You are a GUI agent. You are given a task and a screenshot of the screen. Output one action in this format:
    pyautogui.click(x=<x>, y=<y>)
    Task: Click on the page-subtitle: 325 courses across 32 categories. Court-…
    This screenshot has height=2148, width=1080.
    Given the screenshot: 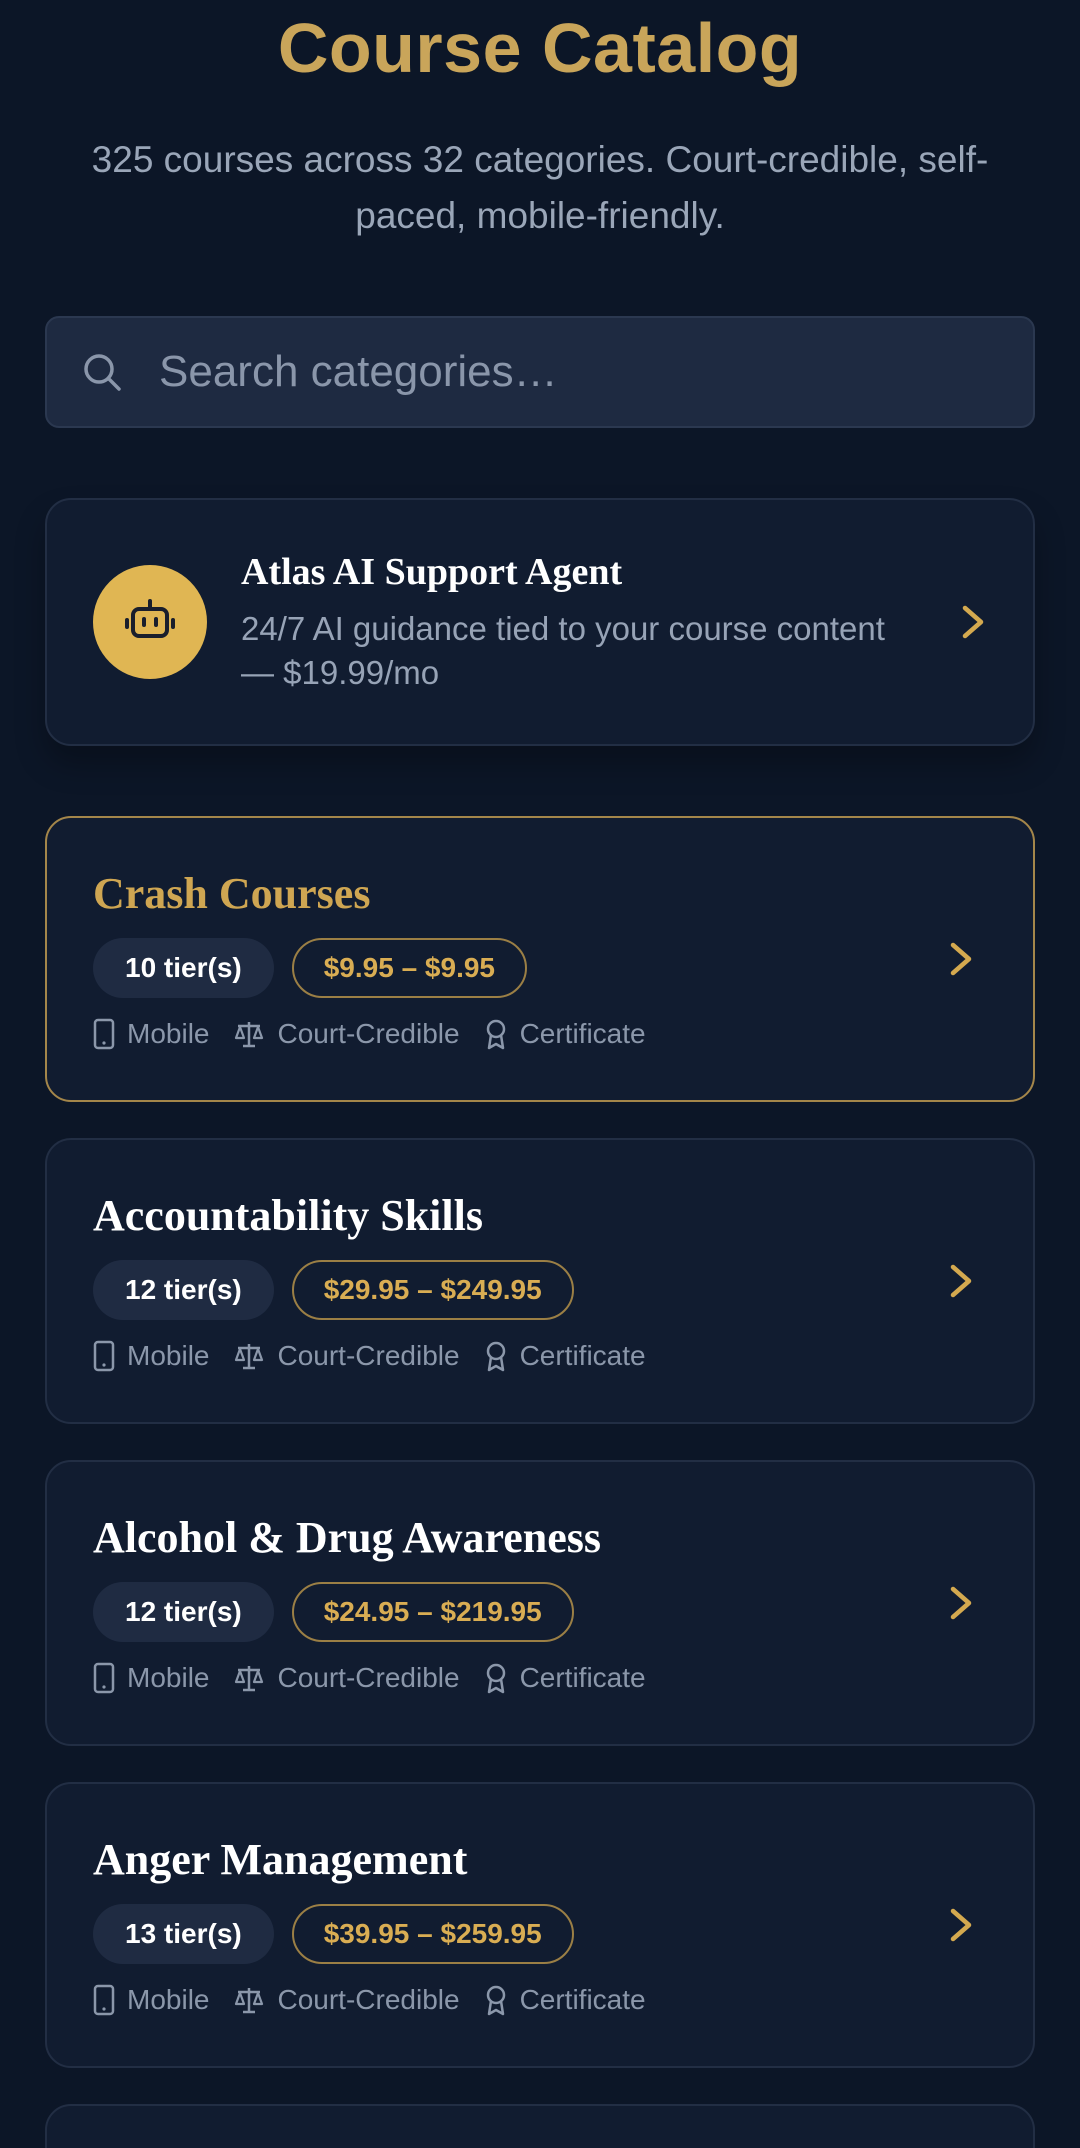 What is the action you would take?
    pyautogui.click(x=540, y=187)
    